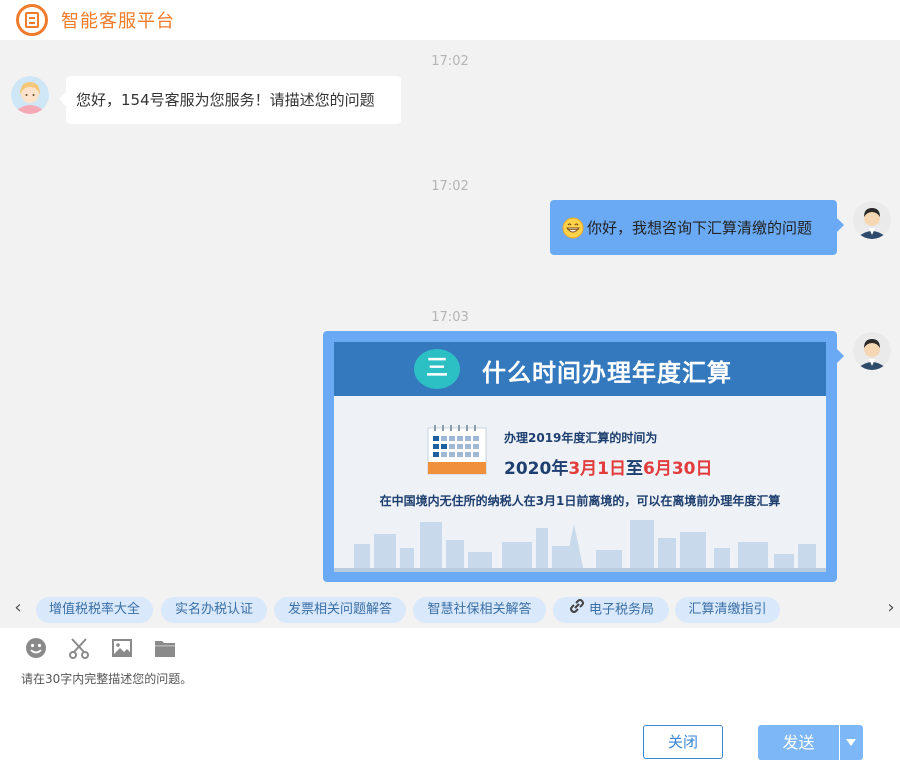  What do you see at coordinates (32, 20) in the screenshot?
I see `service-platform-logo` at bounding box center [32, 20].